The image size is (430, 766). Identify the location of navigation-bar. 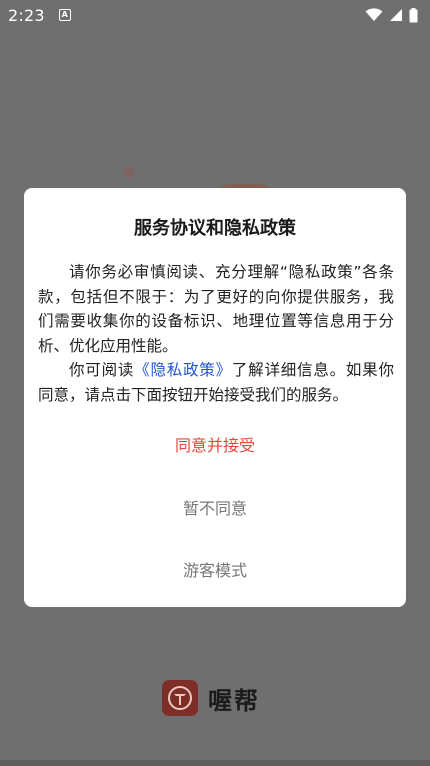
(215, 763).